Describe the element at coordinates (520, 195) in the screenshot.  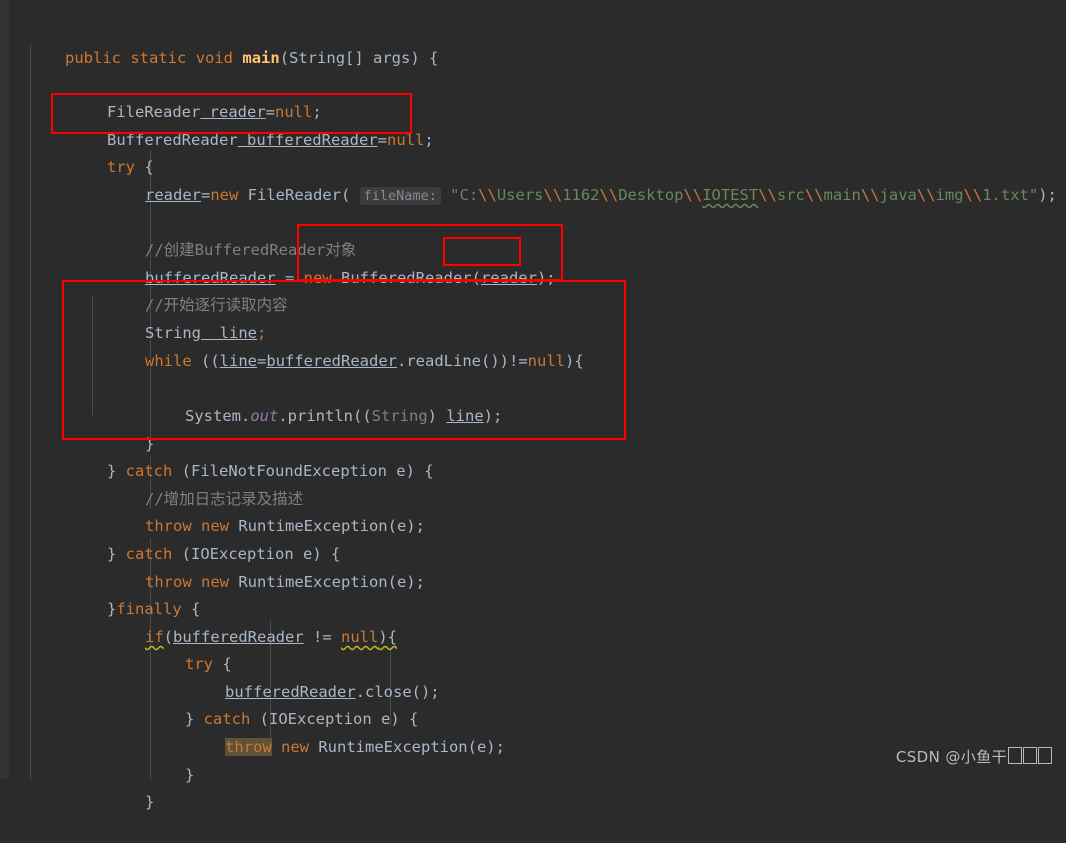
I see `path-seg-users: Users` at that location.